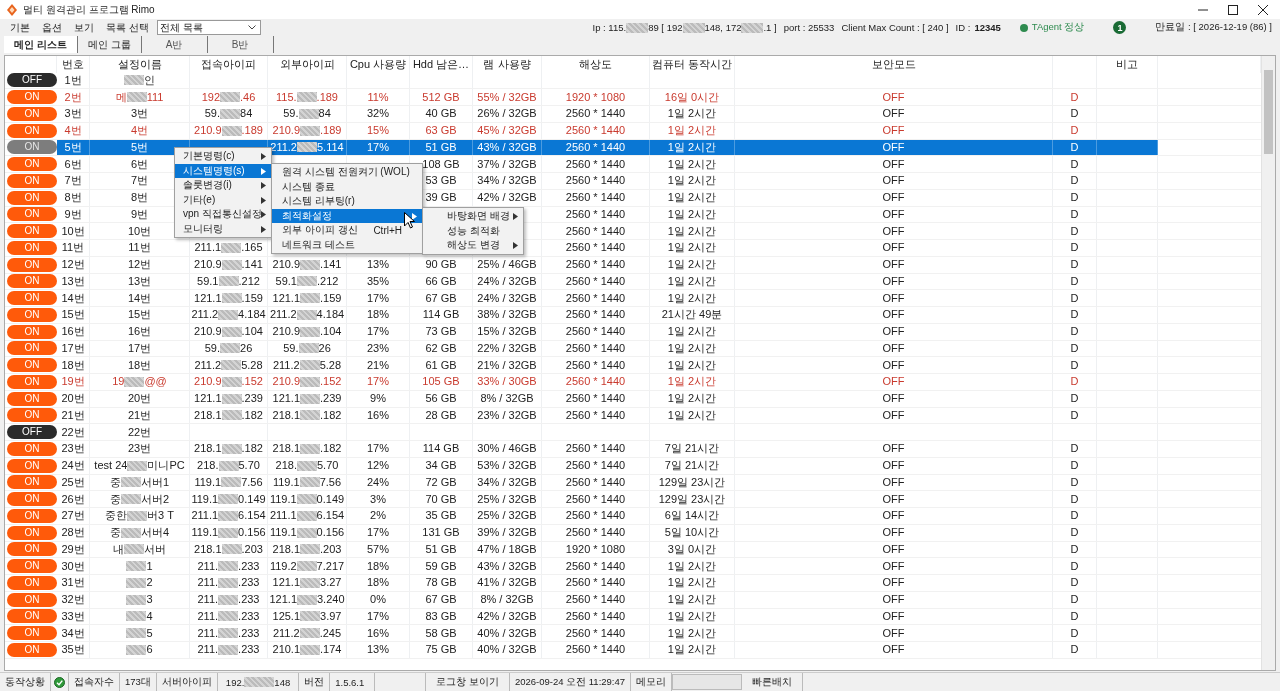 This screenshot has width=1280, height=691. Describe the element at coordinates (41, 44) in the screenshot. I see `tab: 메인 리스트` at that location.